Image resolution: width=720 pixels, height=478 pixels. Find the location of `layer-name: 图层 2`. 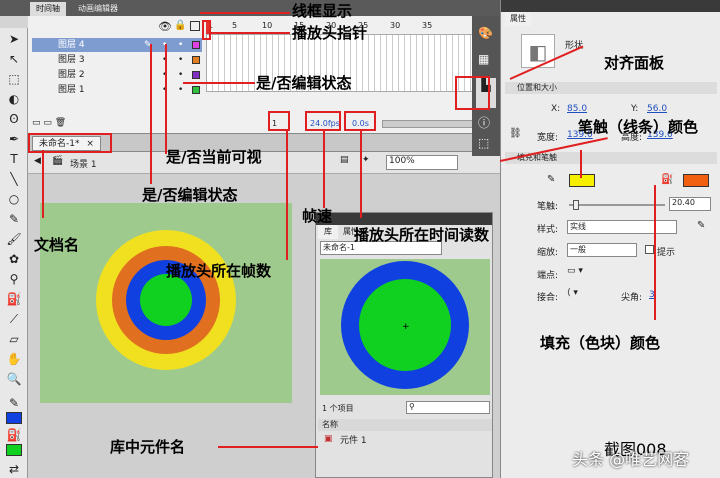

layer-name: 图层 2 is located at coordinates (71, 75).